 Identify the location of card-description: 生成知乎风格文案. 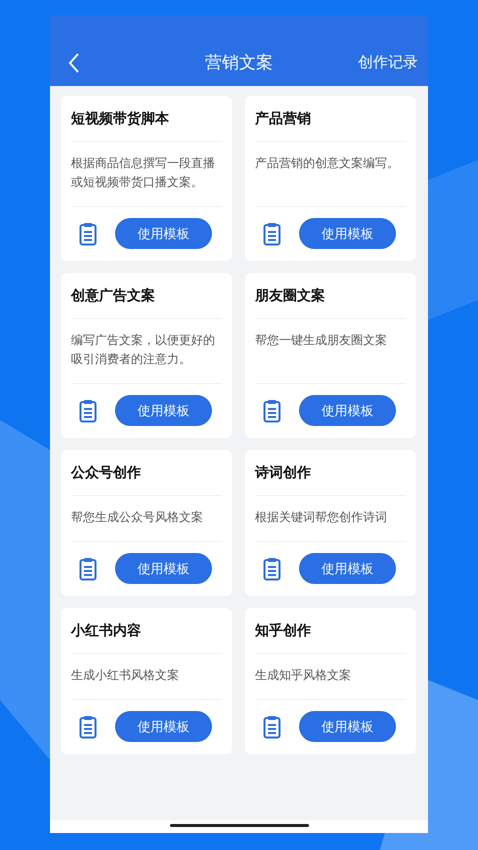
(303, 675).